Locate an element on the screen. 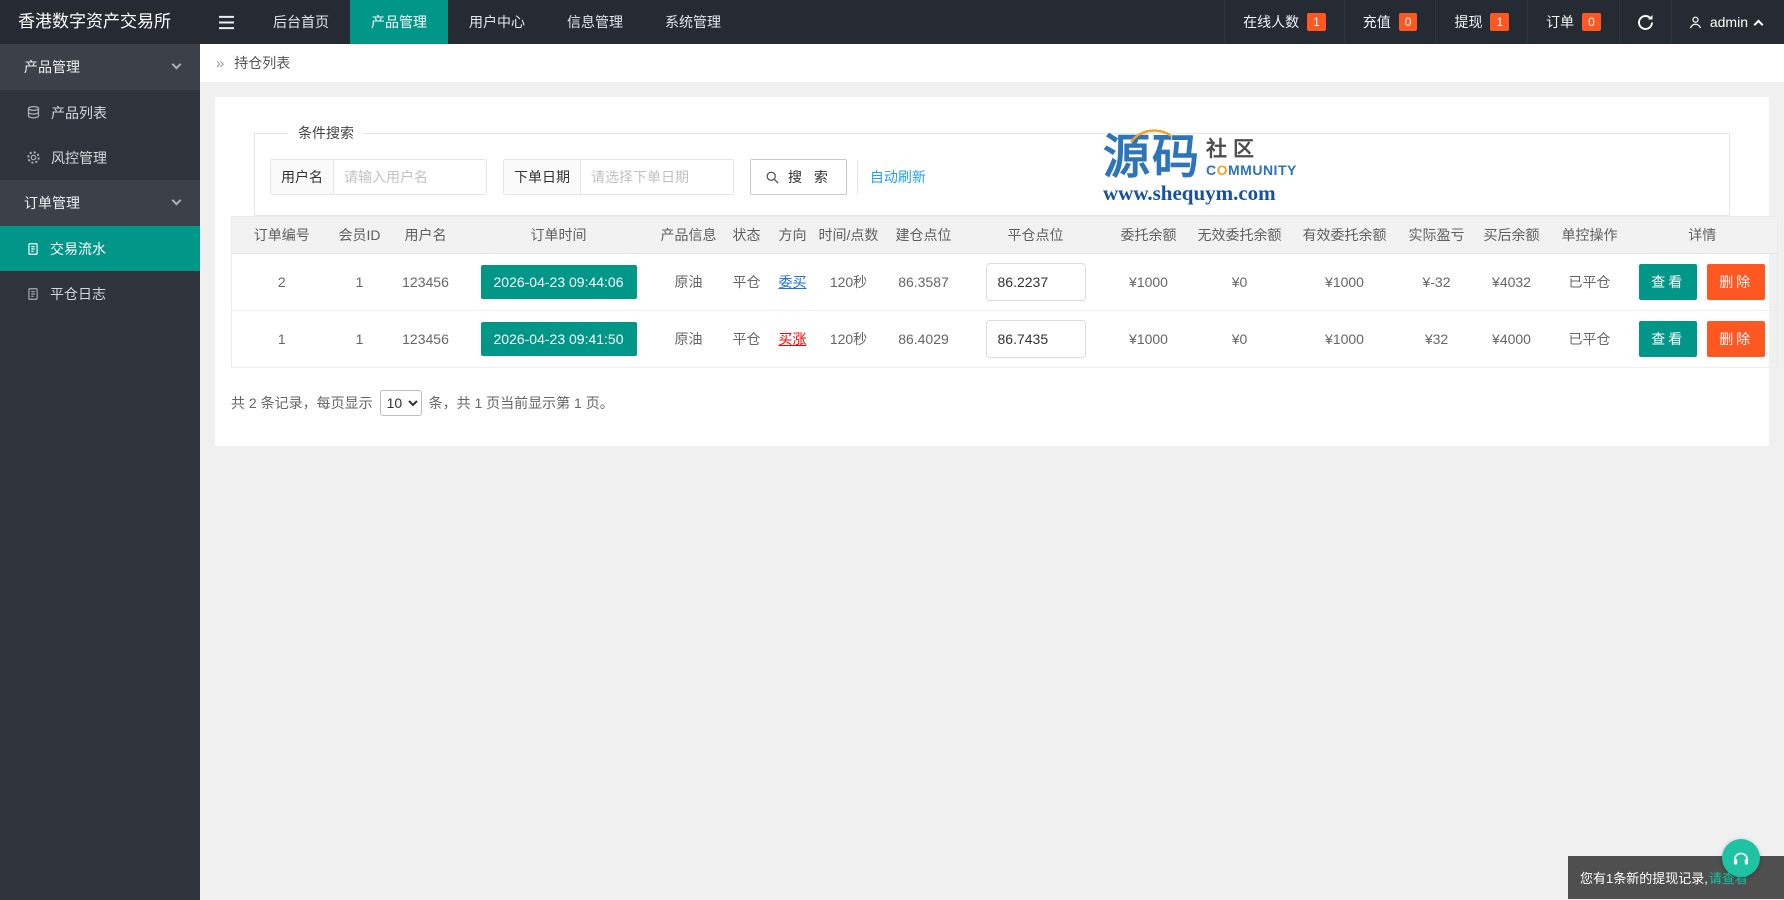  stat-orders: 订单 0 is located at coordinates (1573, 22).